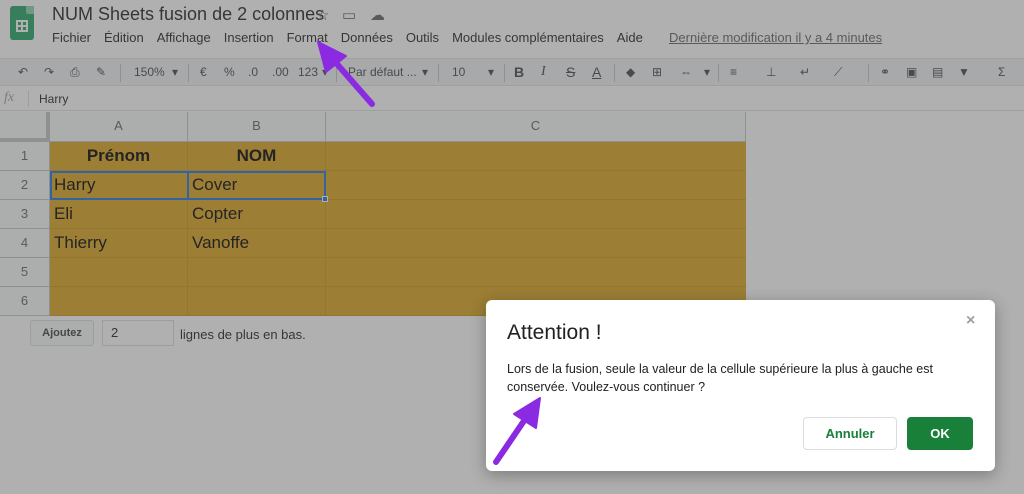  Describe the element at coordinates (940, 433) in the screenshot. I see `ok-button: OK` at that location.